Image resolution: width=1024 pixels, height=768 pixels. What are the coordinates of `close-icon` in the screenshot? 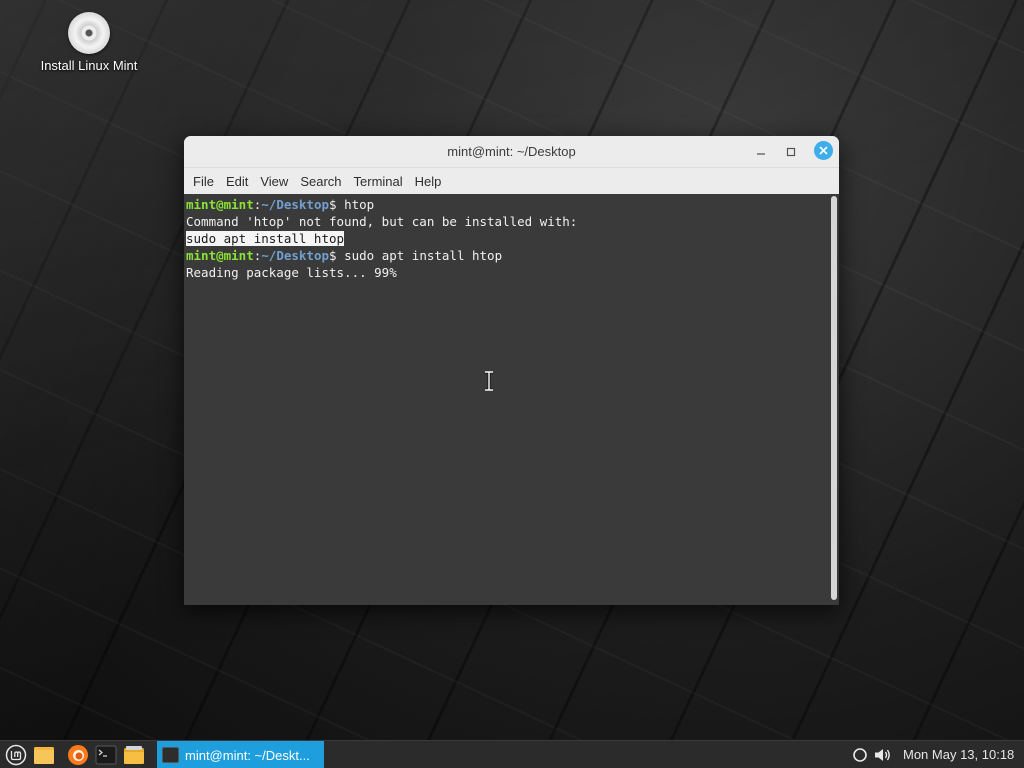 It's located at (823, 150).